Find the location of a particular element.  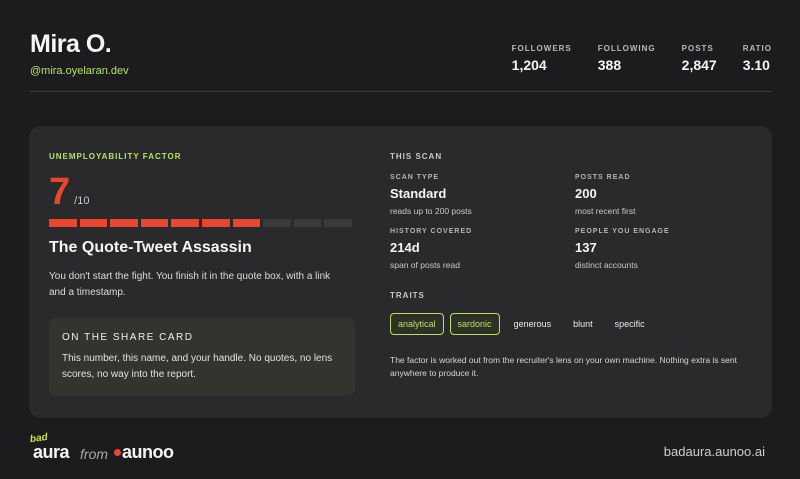

trait-tag: generous is located at coordinates (532, 324).